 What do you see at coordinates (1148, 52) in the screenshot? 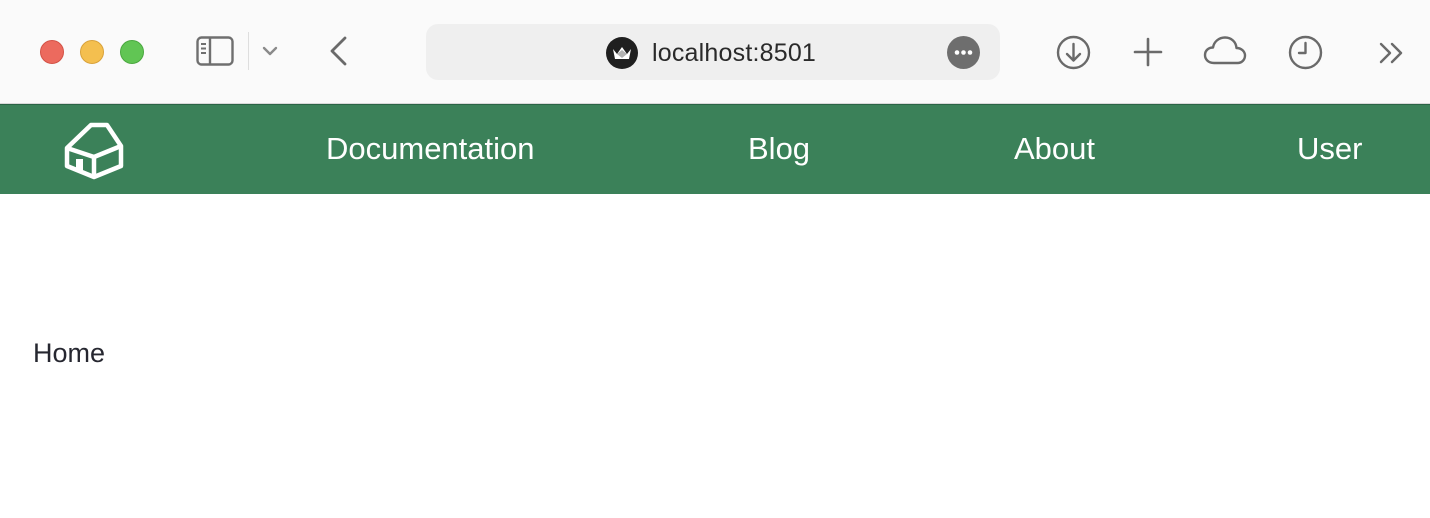
I see `new-tab-icon` at bounding box center [1148, 52].